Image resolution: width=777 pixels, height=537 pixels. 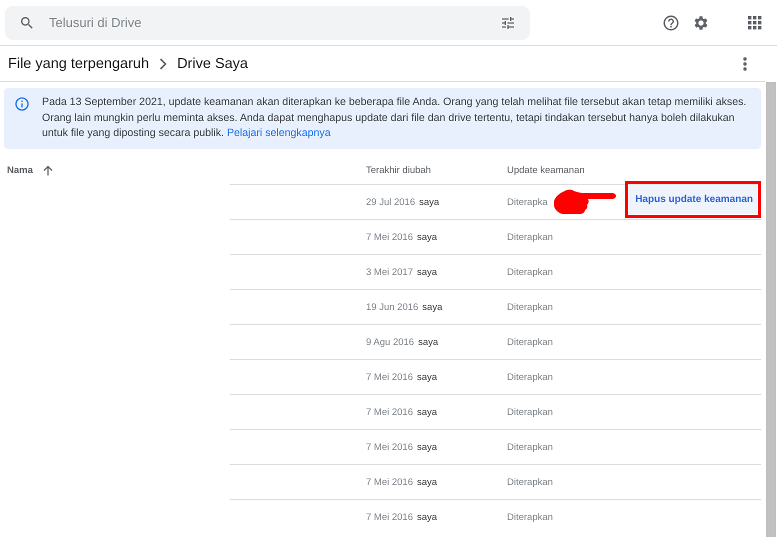 I want to click on help-icon, so click(x=671, y=23).